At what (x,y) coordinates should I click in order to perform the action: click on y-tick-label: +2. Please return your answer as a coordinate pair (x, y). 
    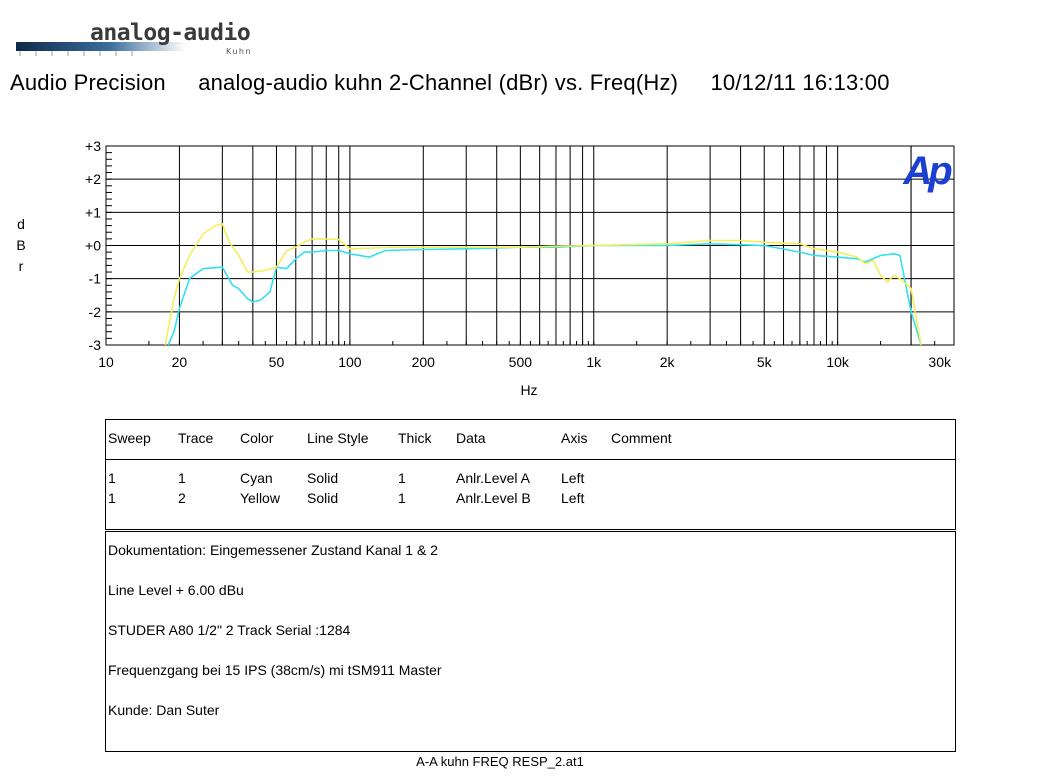
    Looking at the image, I should click on (93, 179).